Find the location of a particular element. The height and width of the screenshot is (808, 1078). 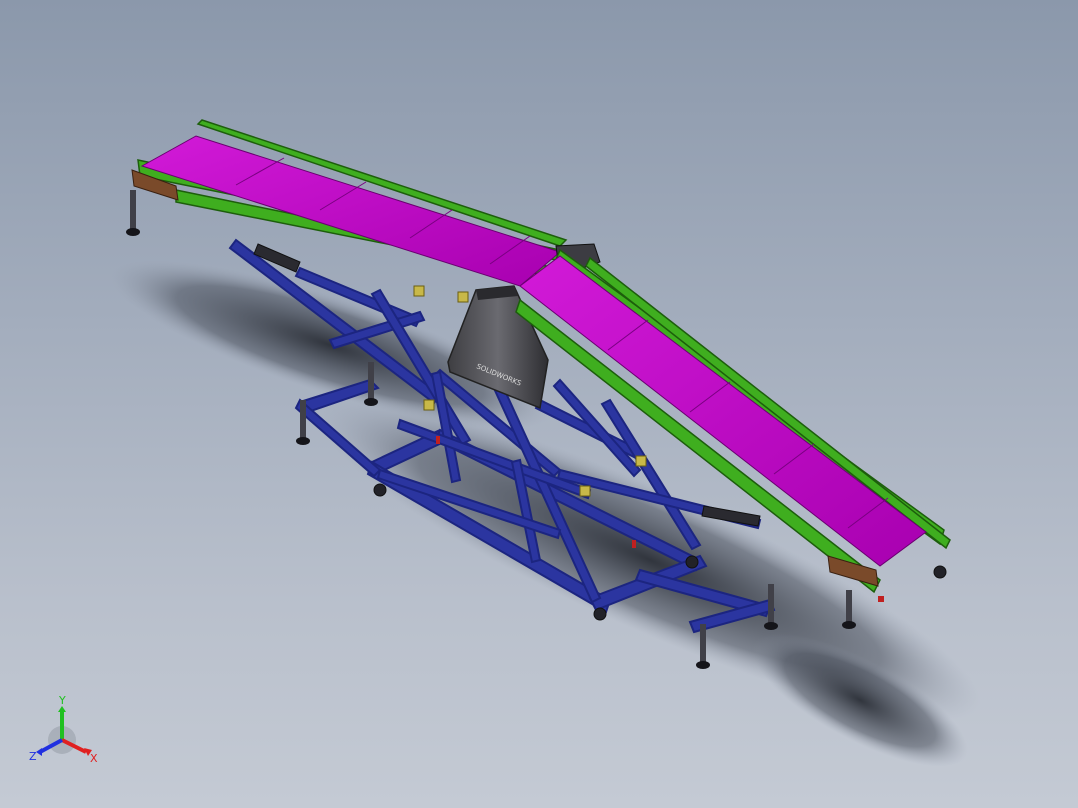

conveyor-upper-belt is located at coordinates (351, 211).